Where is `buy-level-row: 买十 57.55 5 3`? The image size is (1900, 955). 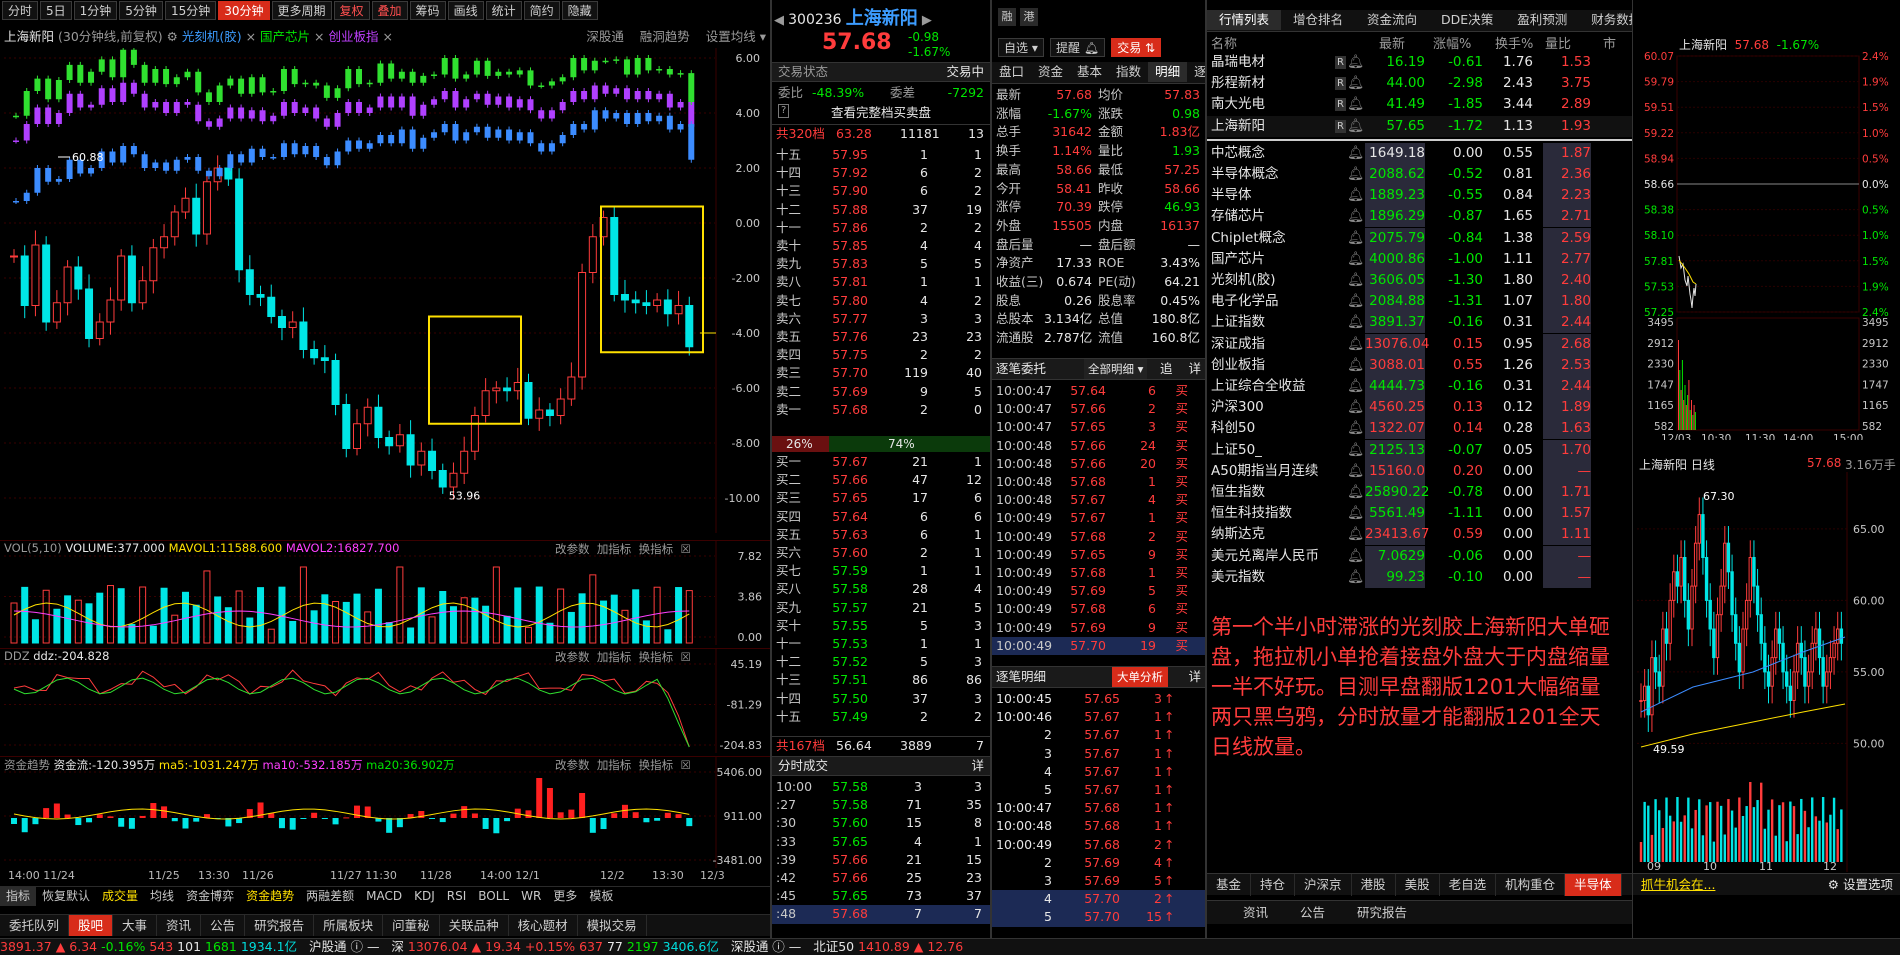
buy-level-row: 买十 57.55 5 3 is located at coordinates (881, 626).